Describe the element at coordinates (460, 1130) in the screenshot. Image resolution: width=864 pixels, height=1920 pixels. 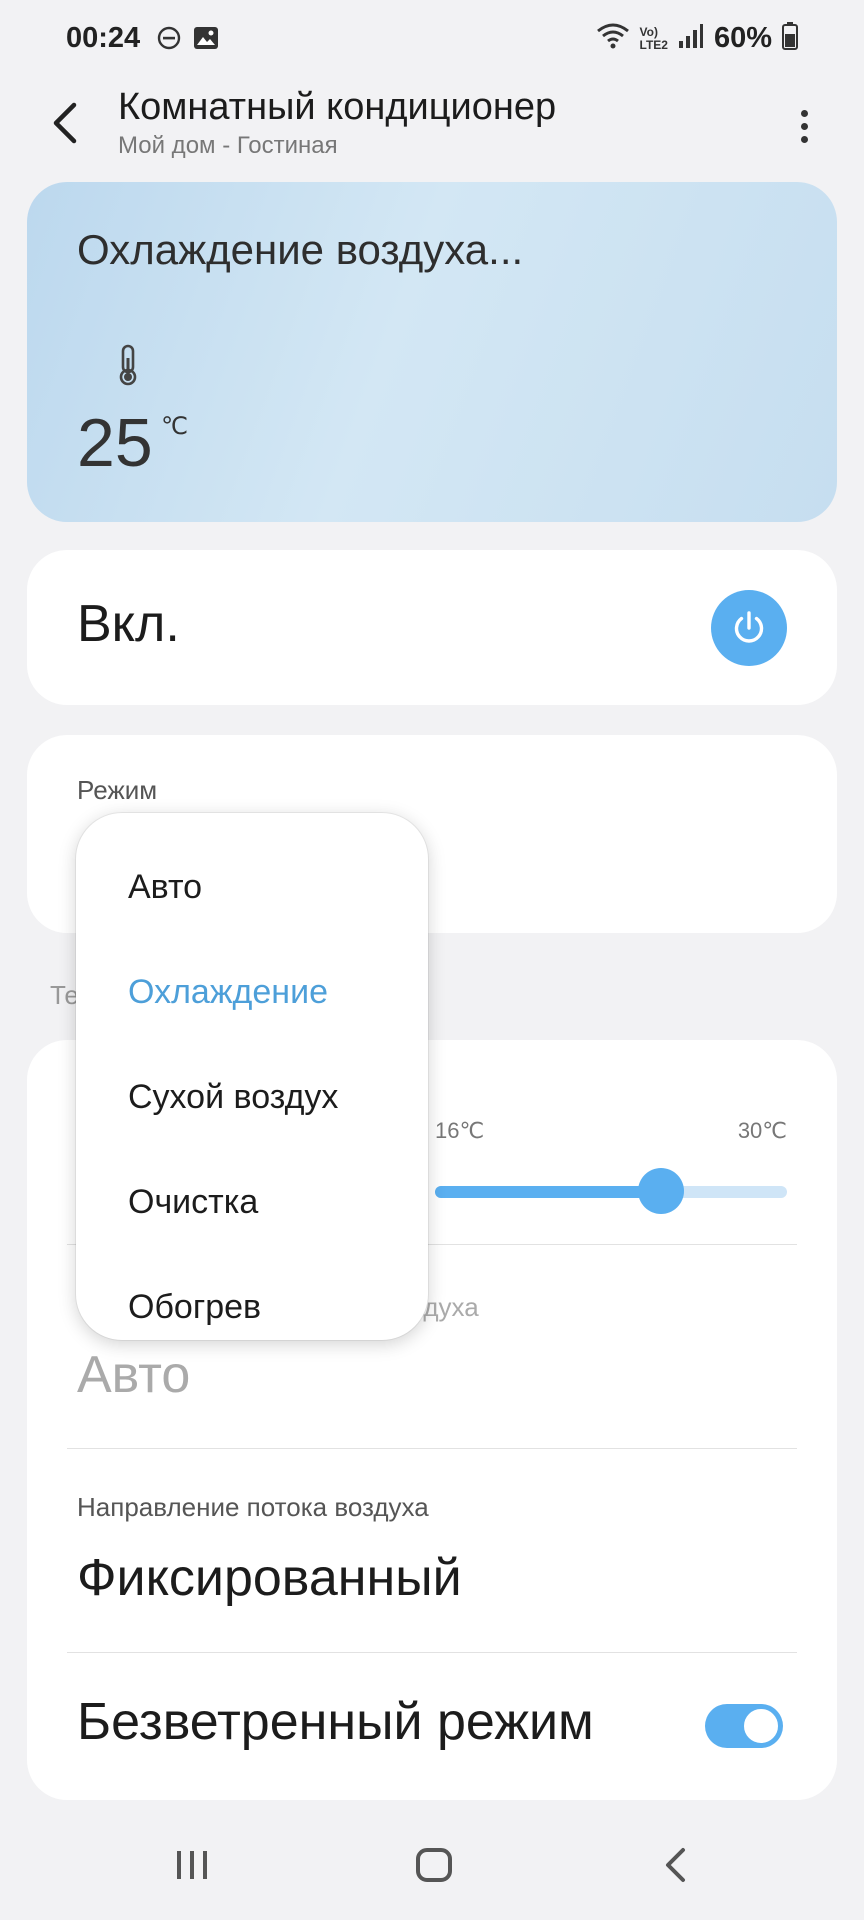
I see `slider-min-label: 16℃` at that location.